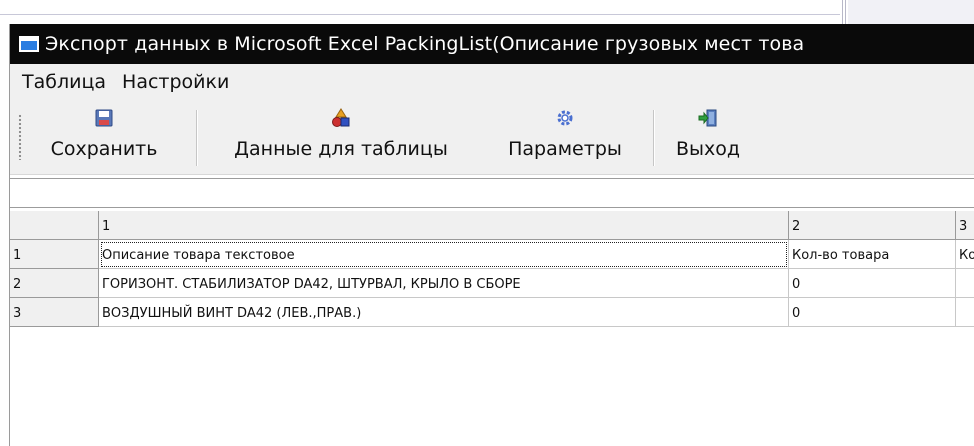 The image size is (974, 446). What do you see at coordinates (444, 312) in the screenshot?
I see `grid-cell: ВОЗДУШНЫЙ ВИНТ DA42 (ЛЕВ.,ПРАВ.)` at bounding box center [444, 312].